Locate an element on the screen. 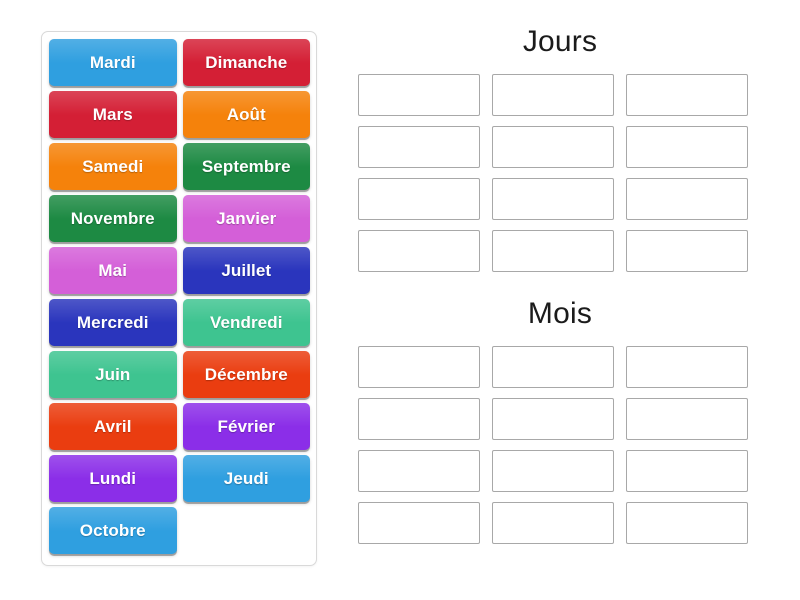 The height and width of the screenshot is (600, 800). word-tile-label: Décembre is located at coordinates (246, 374).